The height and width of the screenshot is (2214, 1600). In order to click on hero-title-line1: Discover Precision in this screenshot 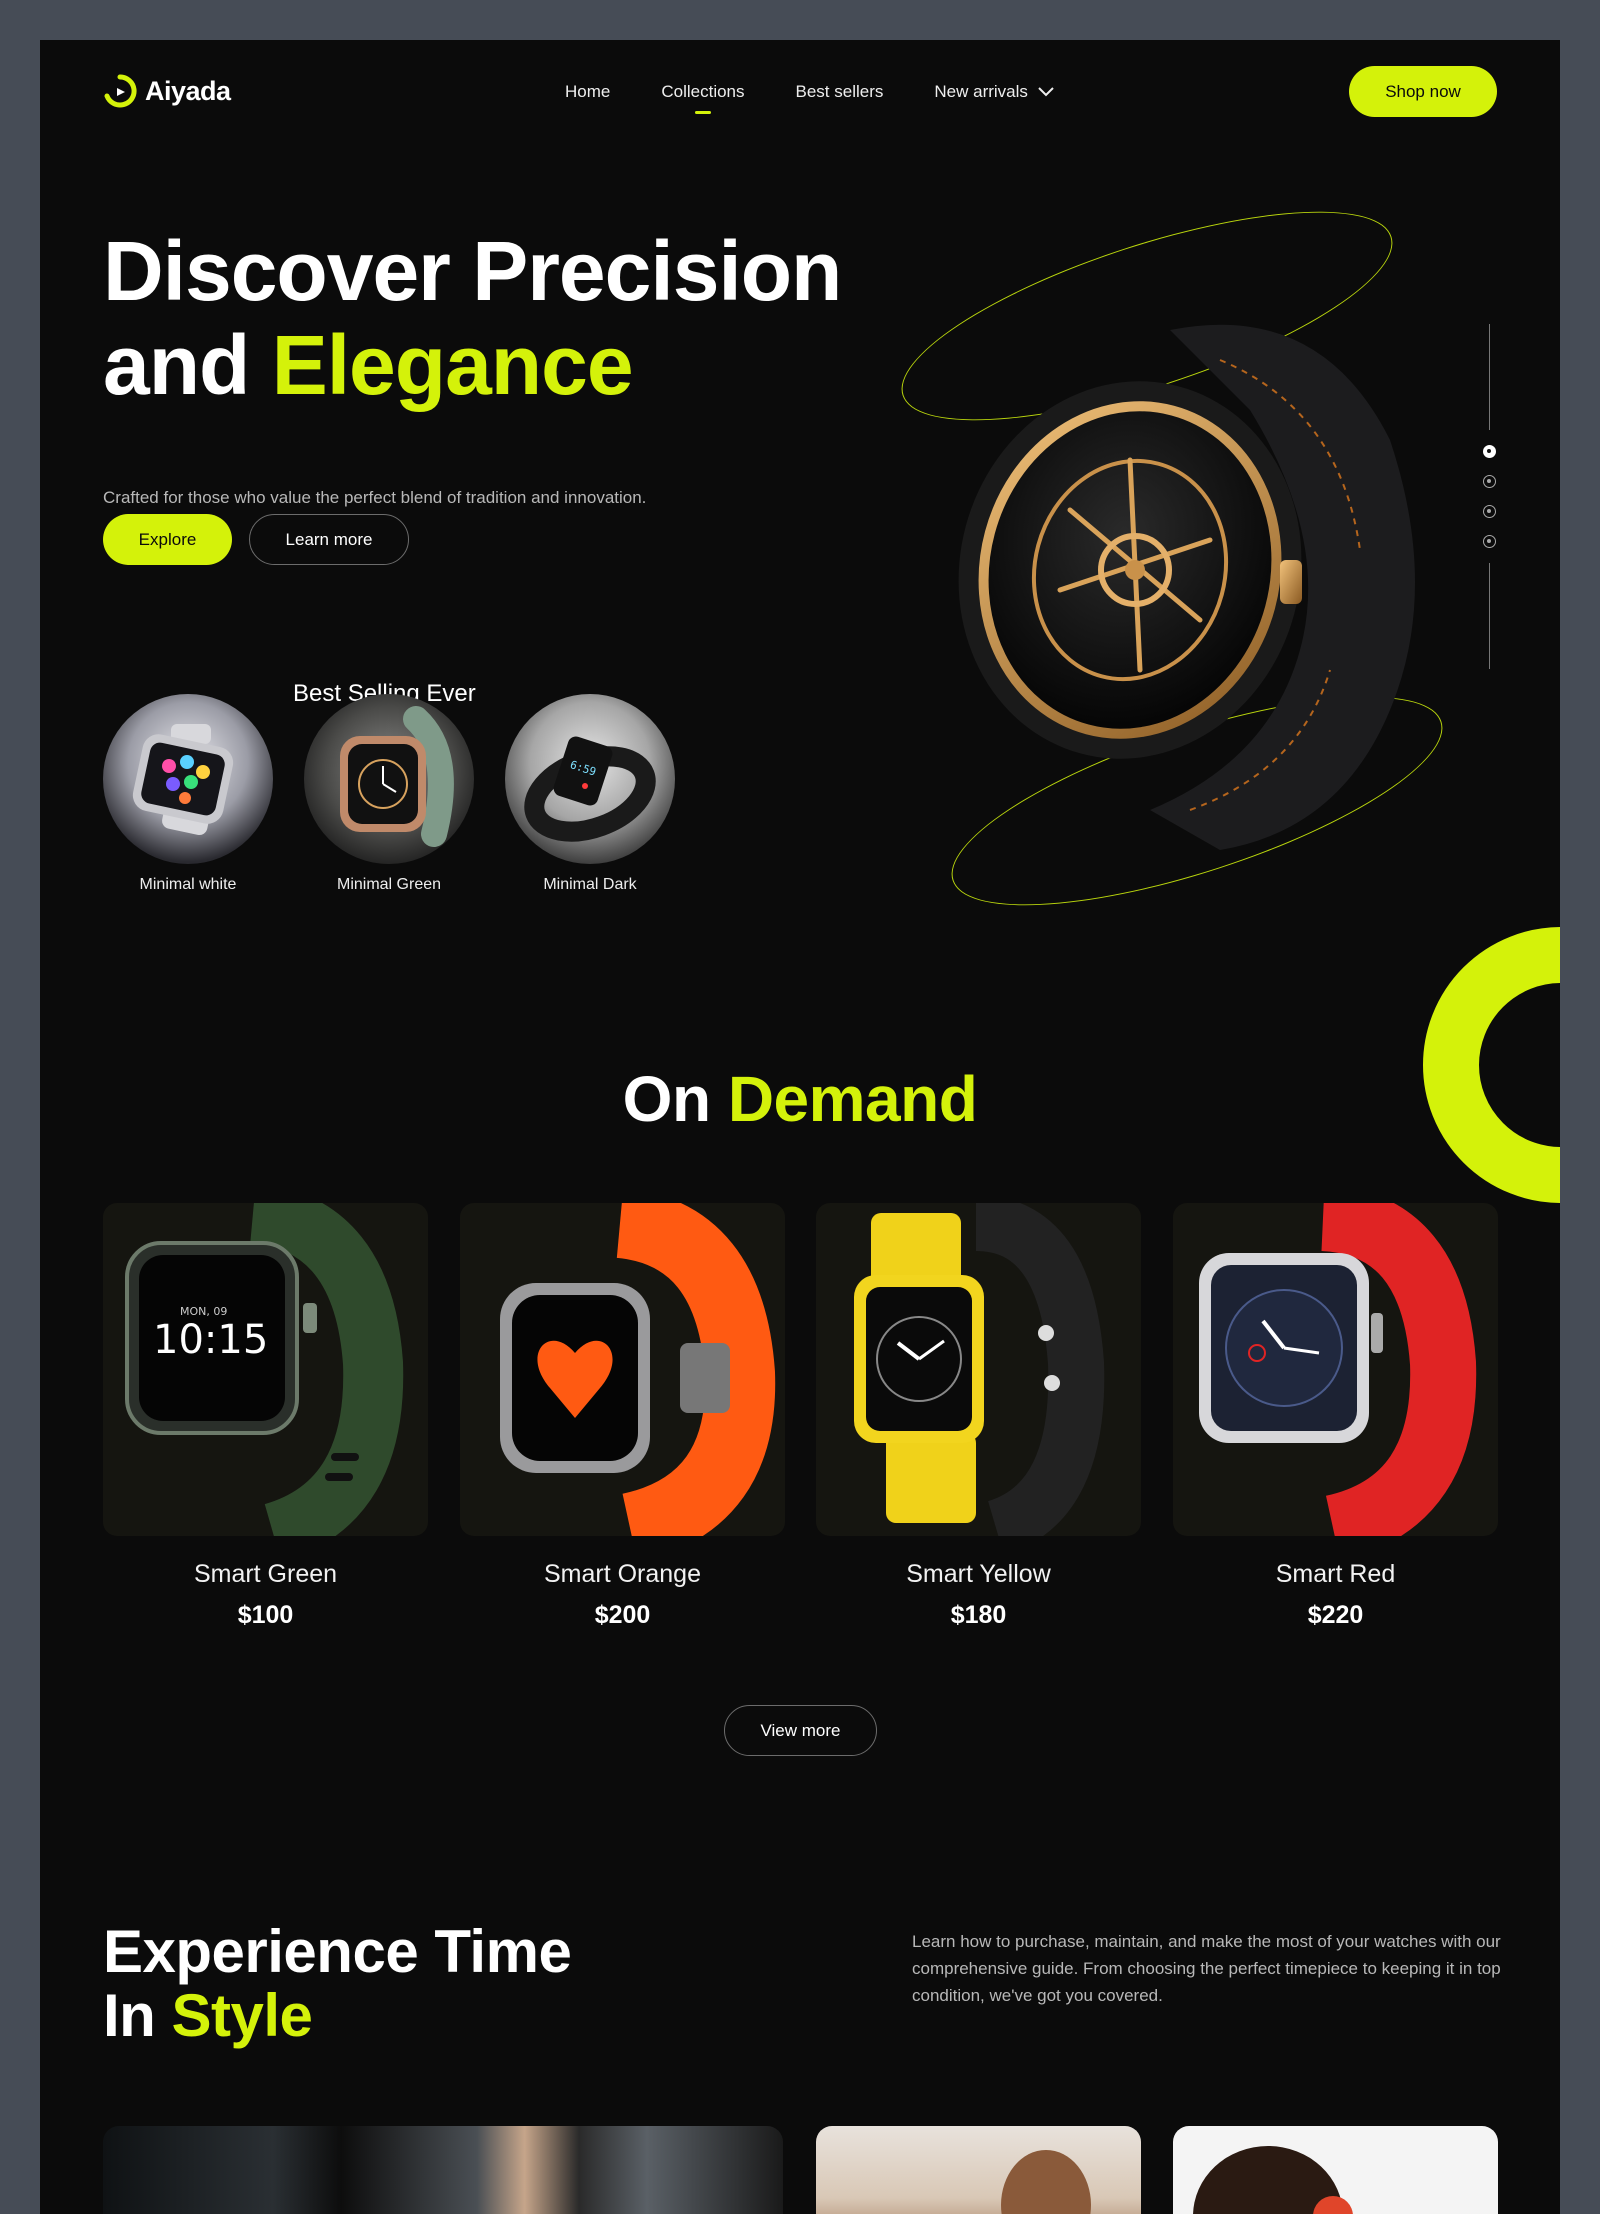, I will do `click(472, 271)`.